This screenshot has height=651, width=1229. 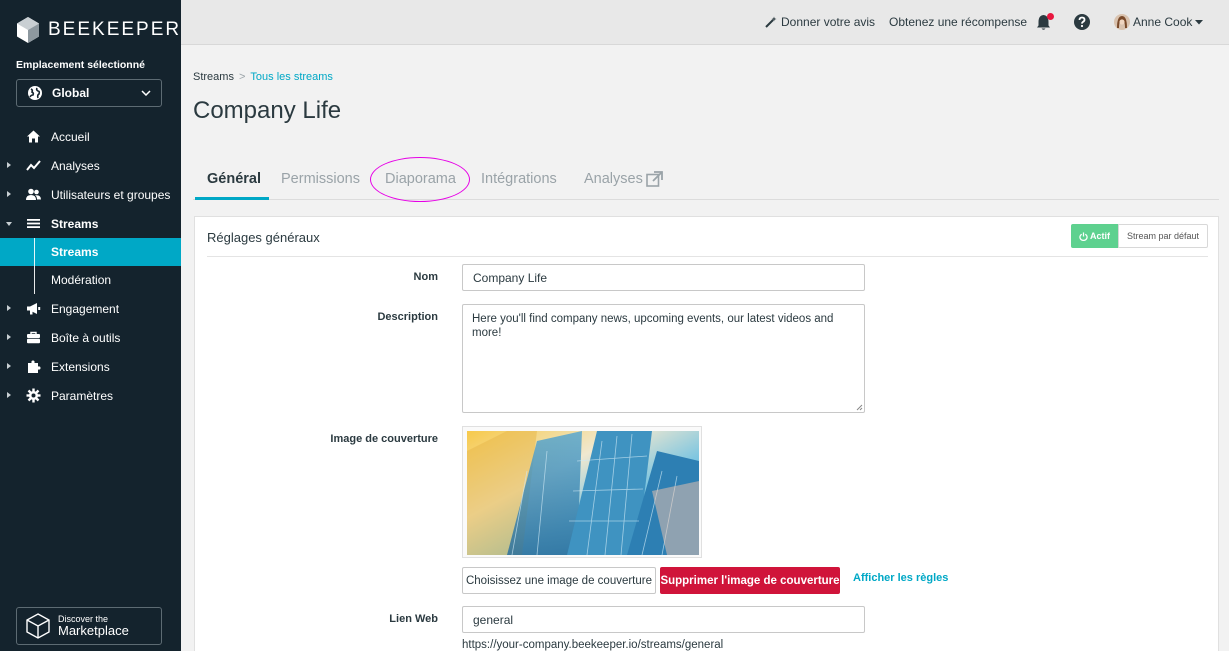 I want to click on magic-wand-icon, so click(x=771, y=22).